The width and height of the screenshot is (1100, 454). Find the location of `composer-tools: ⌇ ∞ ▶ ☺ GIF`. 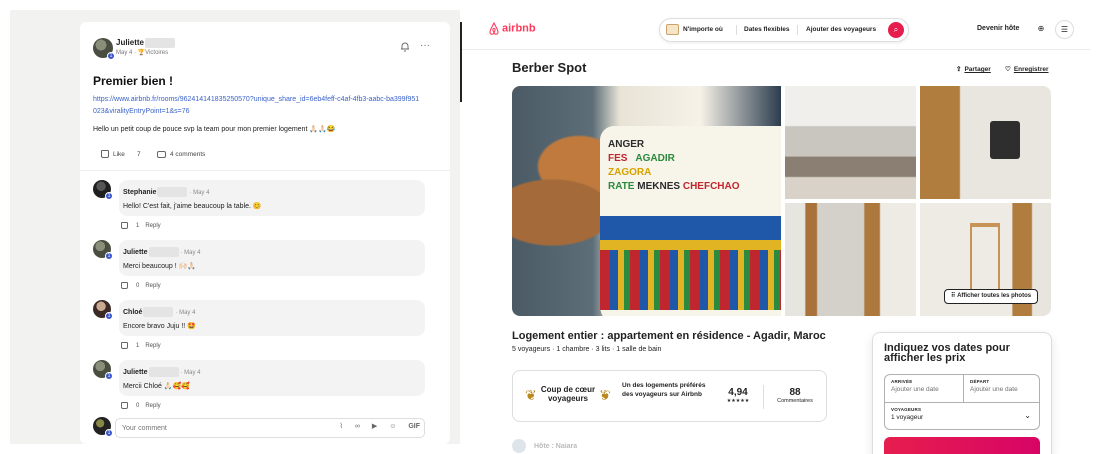

composer-tools: ⌇ ∞ ▶ ☺ GIF is located at coordinates (375, 426).